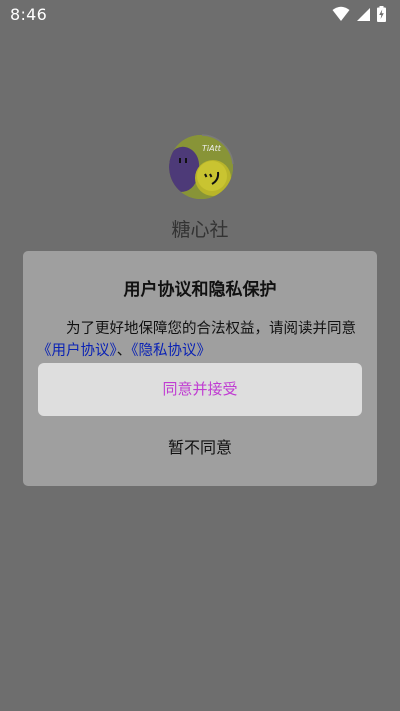 Image resolution: width=400 pixels, height=711 pixels. What do you see at coordinates (200, 230) in the screenshot?
I see `app-name: 糖心社` at bounding box center [200, 230].